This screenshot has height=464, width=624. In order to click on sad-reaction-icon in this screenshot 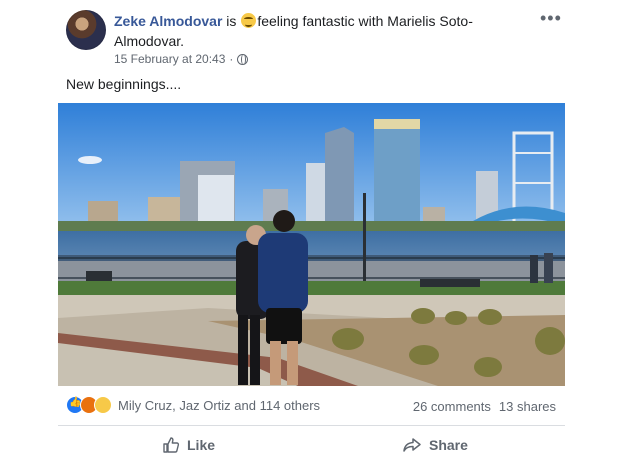, I will do `click(103, 405)`.